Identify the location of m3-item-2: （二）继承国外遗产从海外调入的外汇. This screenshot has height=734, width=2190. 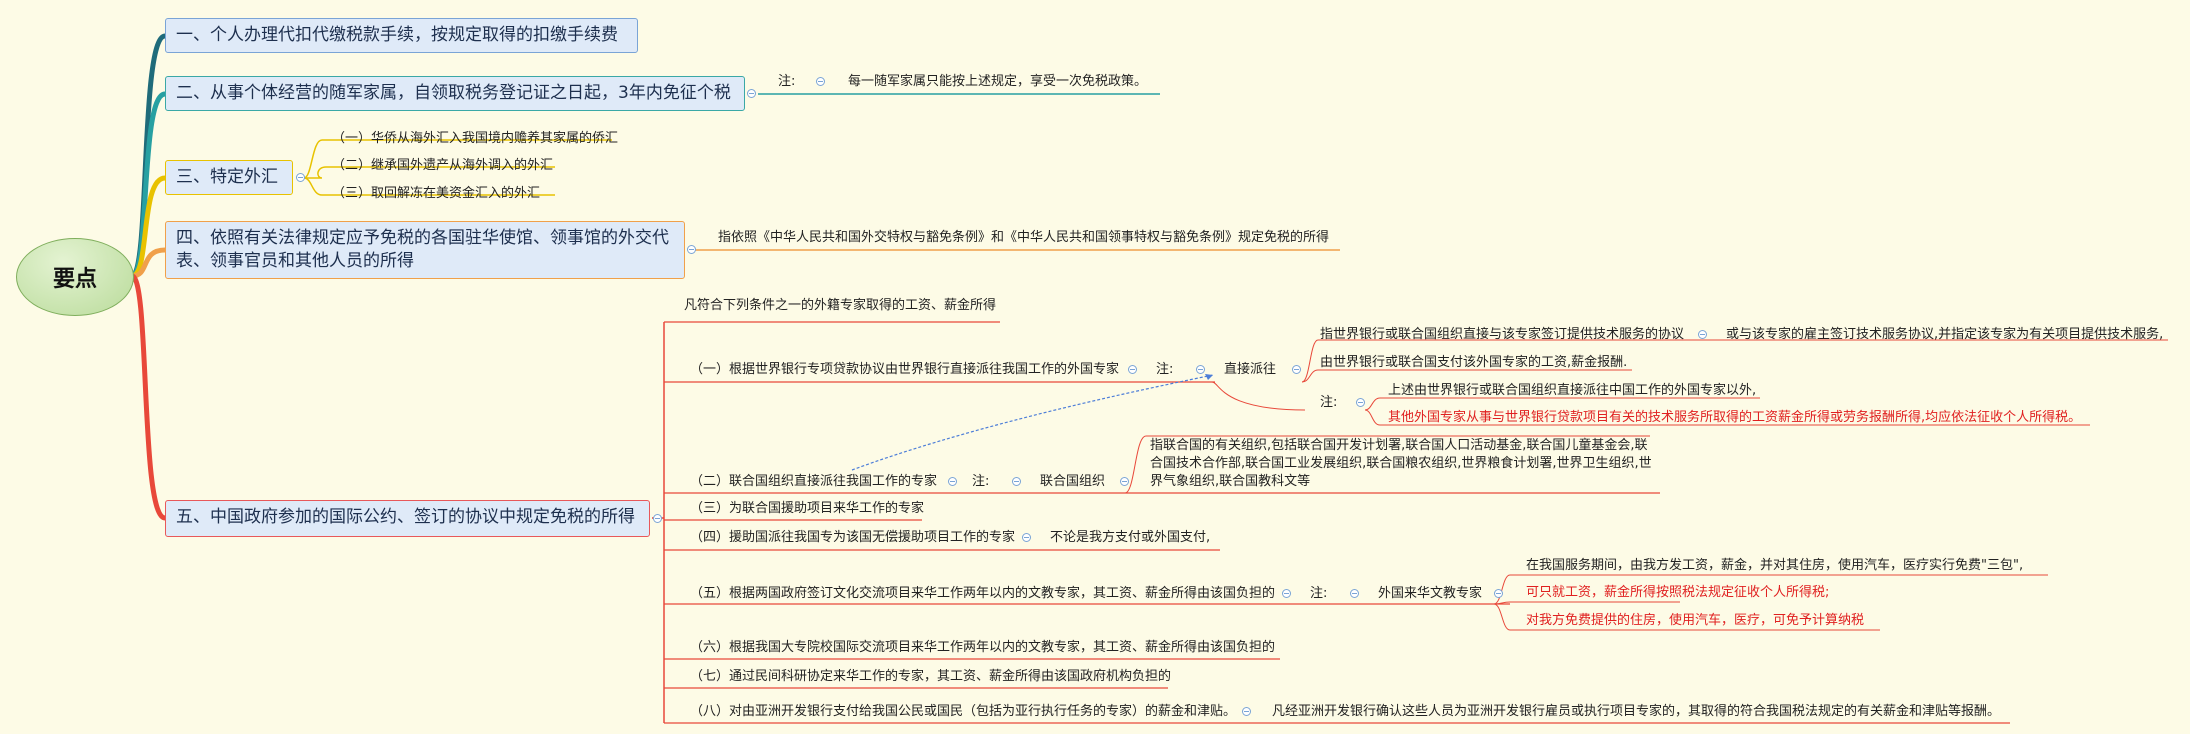
(442, 166).